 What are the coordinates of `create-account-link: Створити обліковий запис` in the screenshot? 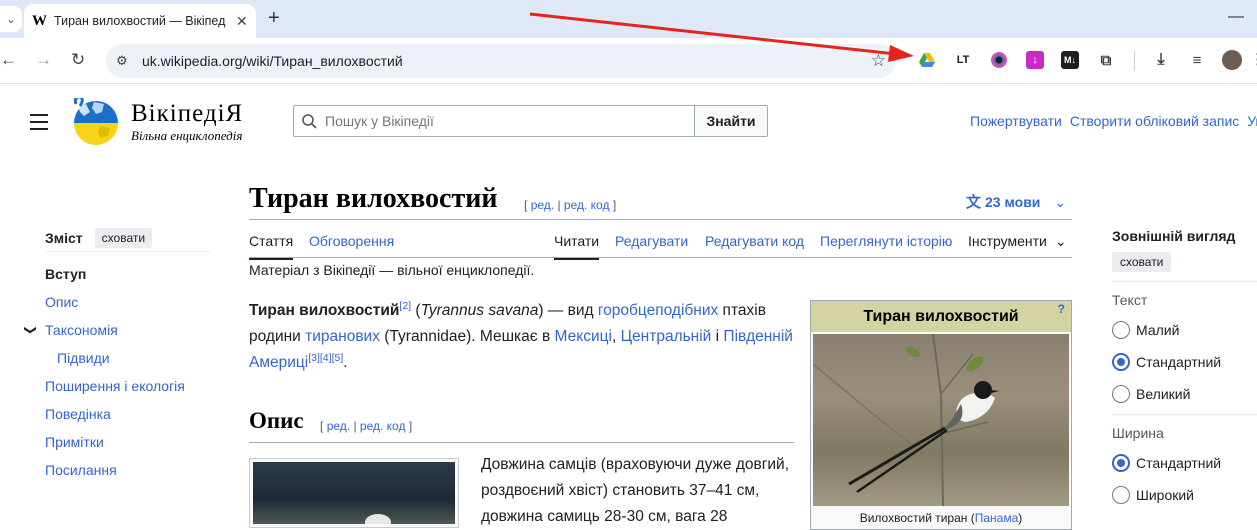 It's located at (1154, 121).